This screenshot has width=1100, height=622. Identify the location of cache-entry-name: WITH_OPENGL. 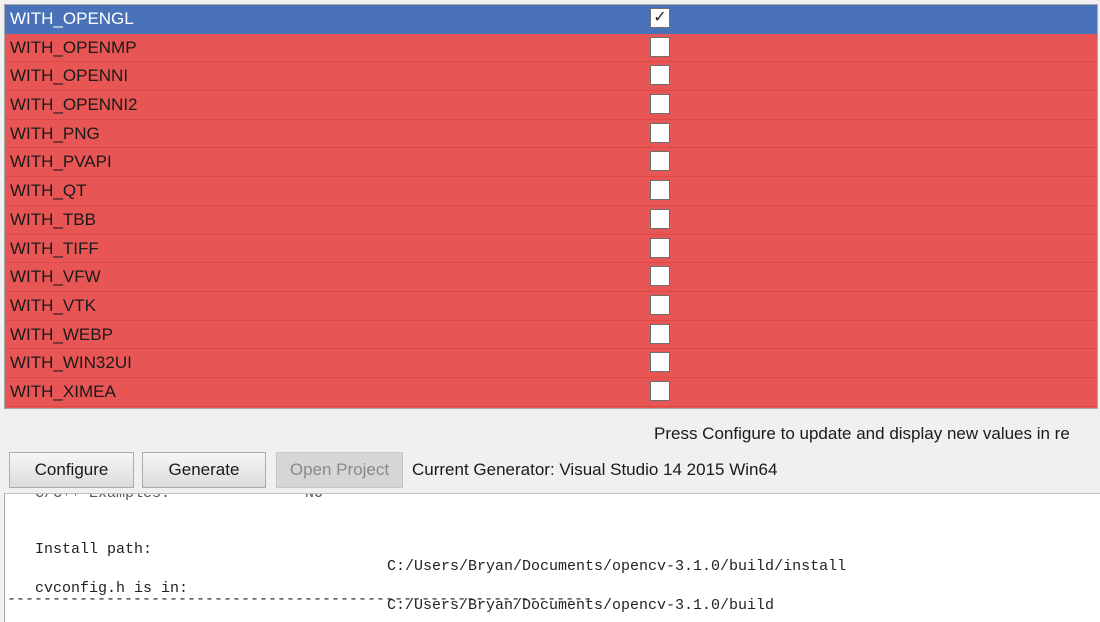
(72, 18).